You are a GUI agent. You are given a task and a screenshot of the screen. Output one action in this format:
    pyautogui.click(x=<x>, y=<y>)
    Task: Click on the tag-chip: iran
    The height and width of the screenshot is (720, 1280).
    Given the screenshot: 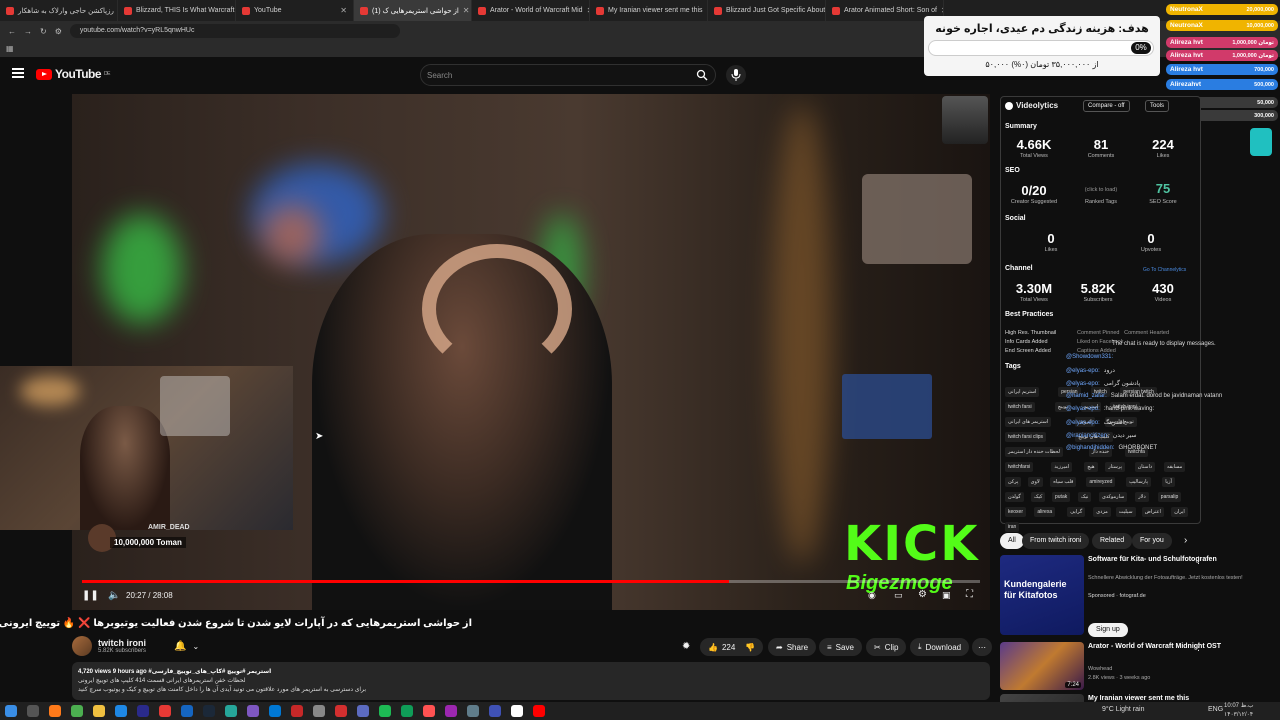 What is the action you would take?
    pyautogui.click(x=1012, y=527)
    